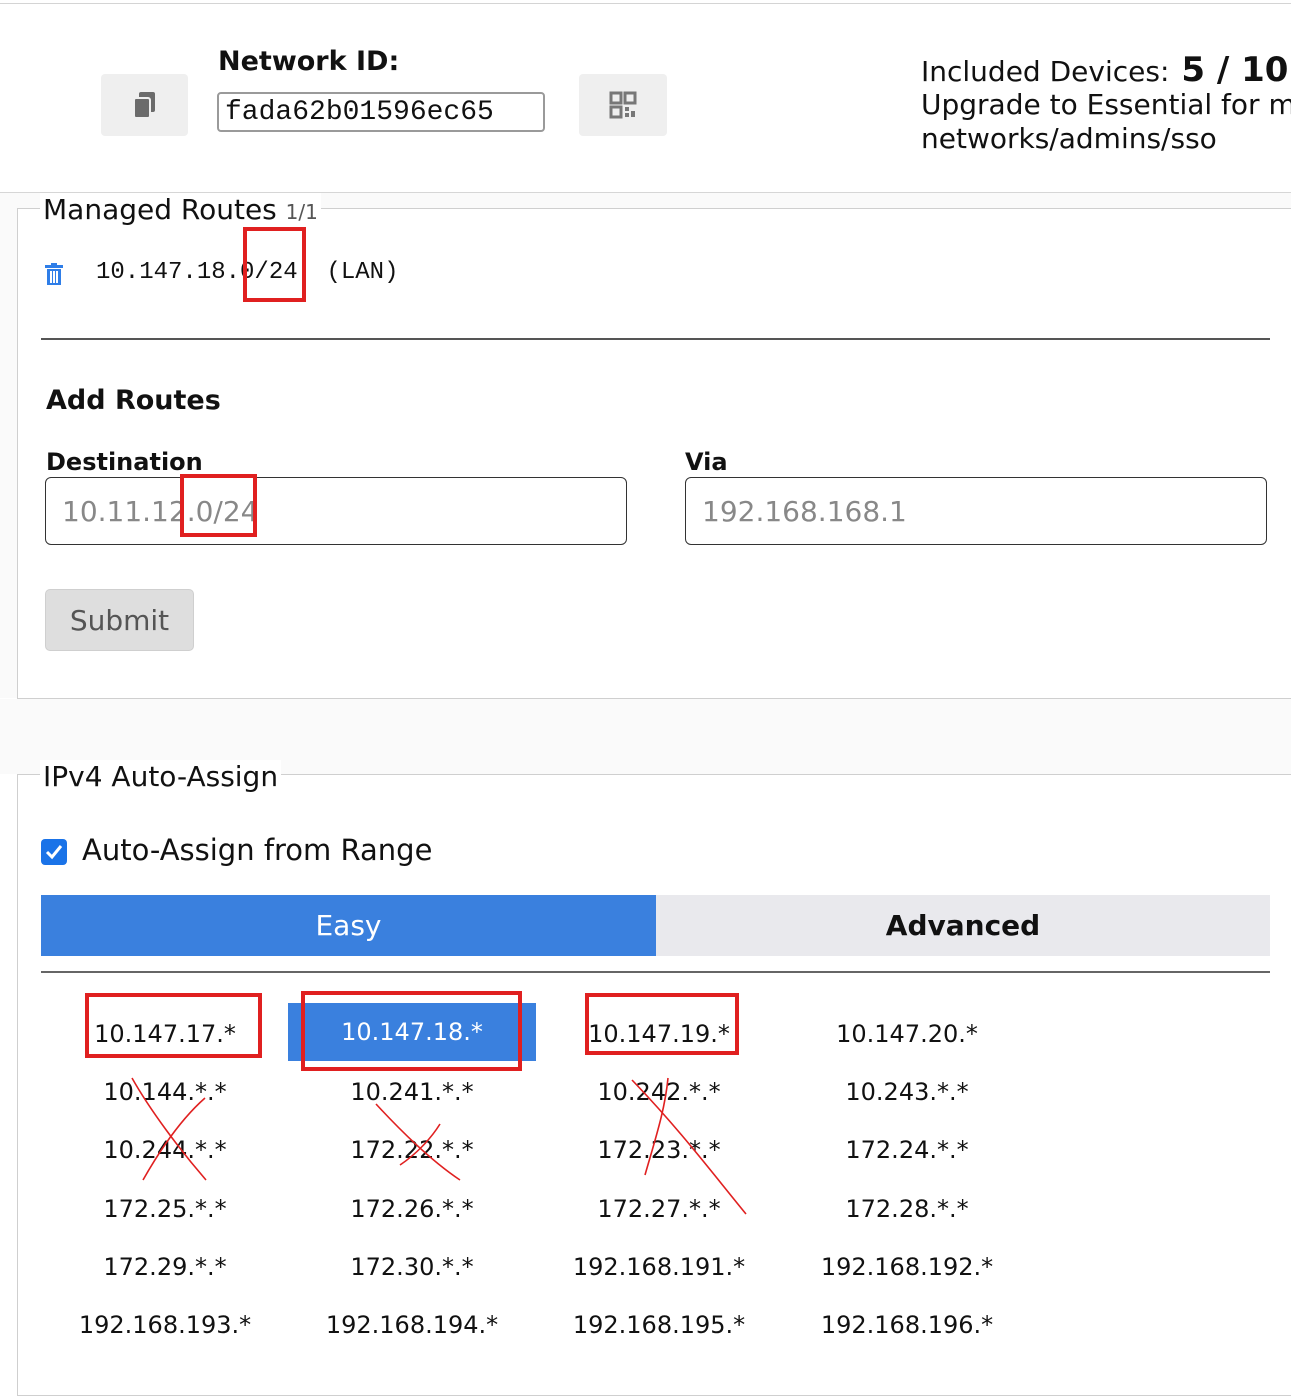 Image resolution: width=1291 pixels, height=1396 pixels. I want to click on range-option: 172.24.*.*, so click(907, 1150).